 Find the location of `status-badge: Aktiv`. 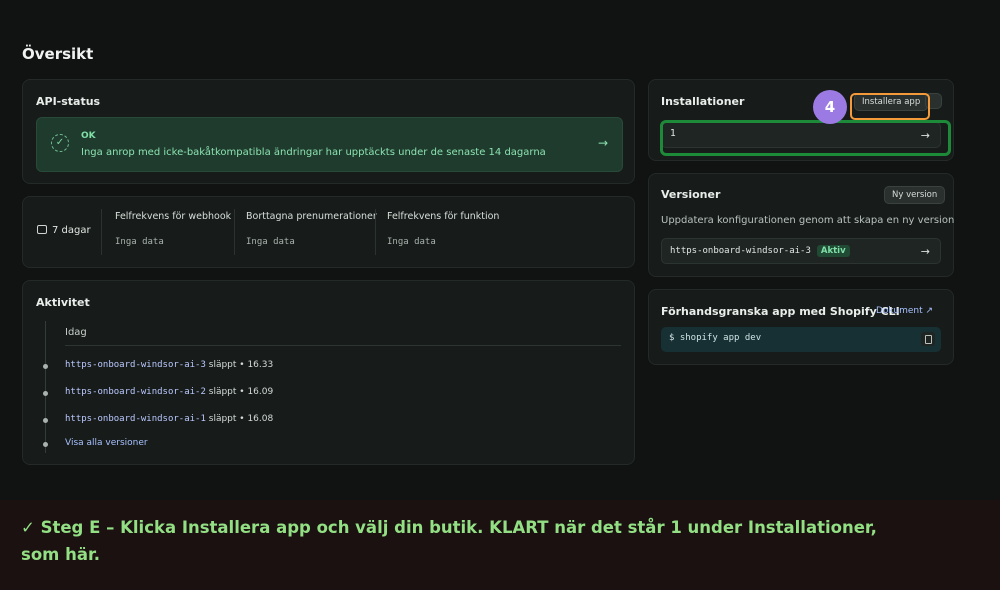

status-badge: Aktiv is located at coordinates (833, 251).